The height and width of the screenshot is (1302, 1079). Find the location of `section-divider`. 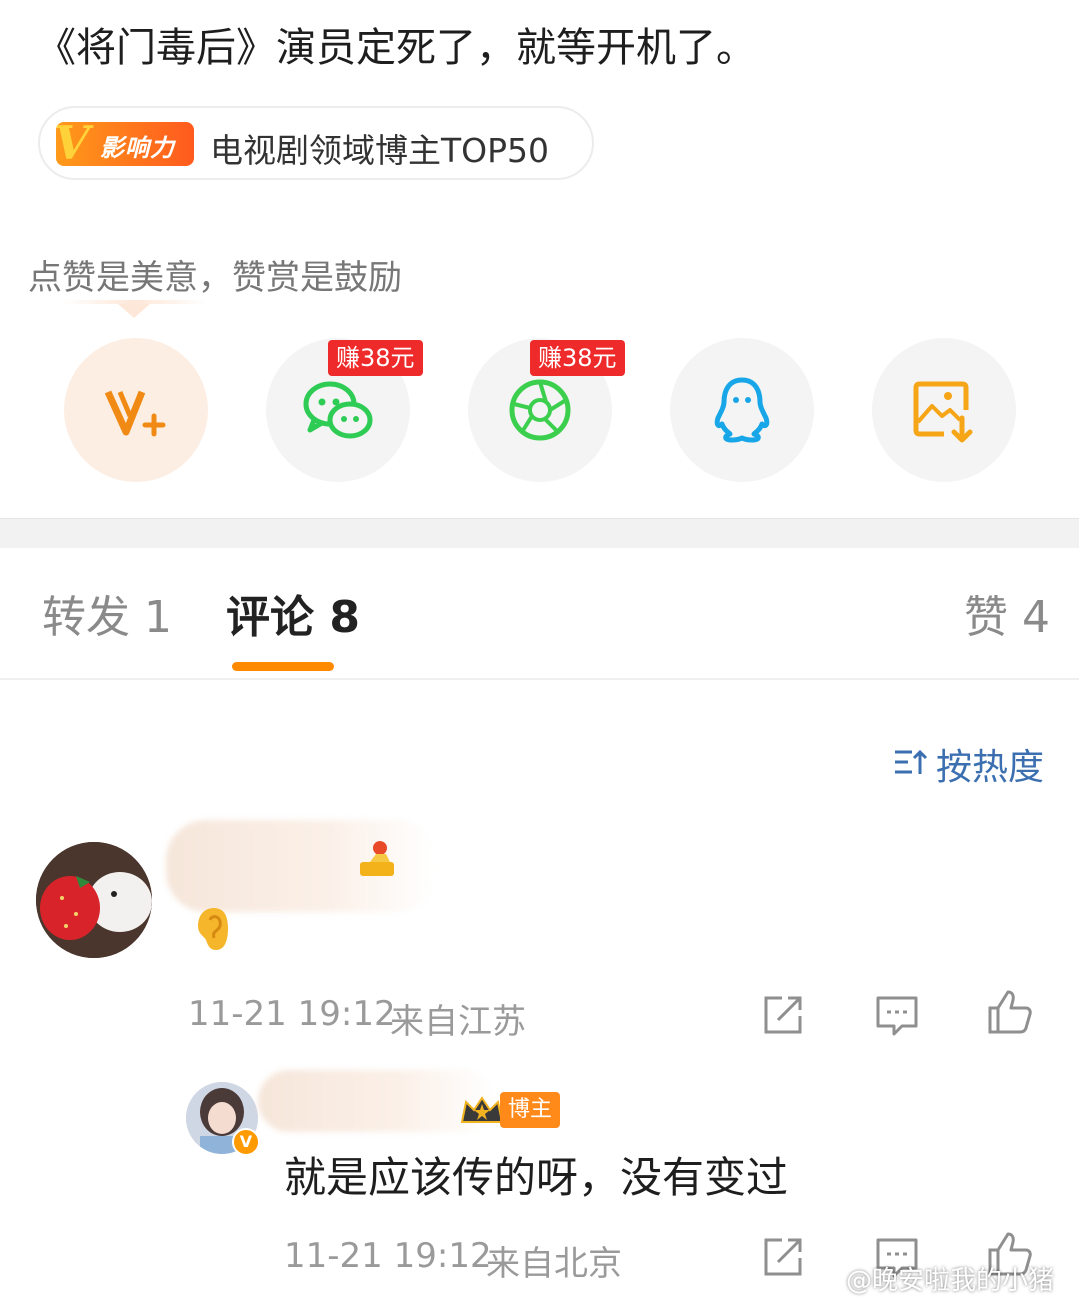

section-divider is located at coordinates (539, 533).